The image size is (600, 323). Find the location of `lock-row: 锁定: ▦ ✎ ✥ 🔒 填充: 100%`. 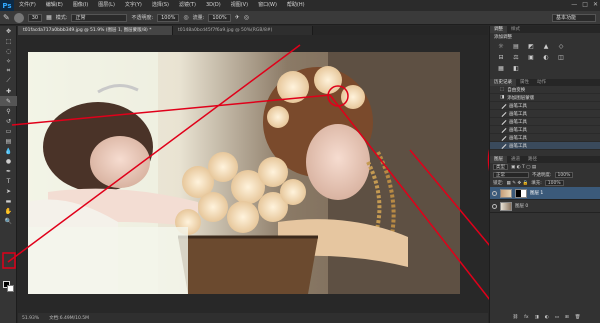

lock-row: 锁定: ▦ ✎ ✥ 🔒 填充: 100% is located at coordinates (545, 183).